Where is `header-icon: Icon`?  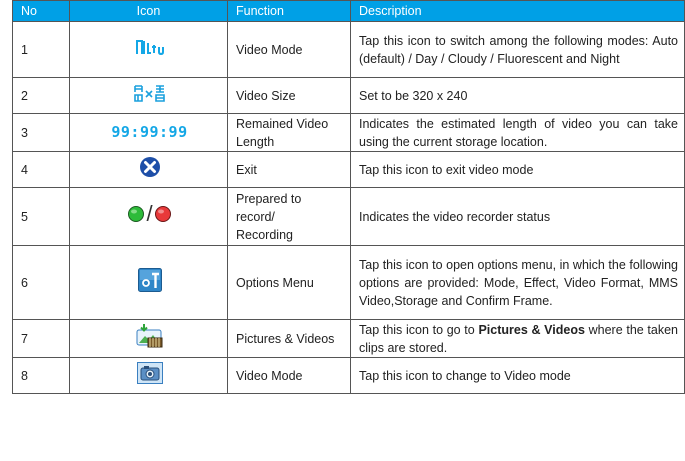
header-icon: Icon is located at coordinates (148, 11).